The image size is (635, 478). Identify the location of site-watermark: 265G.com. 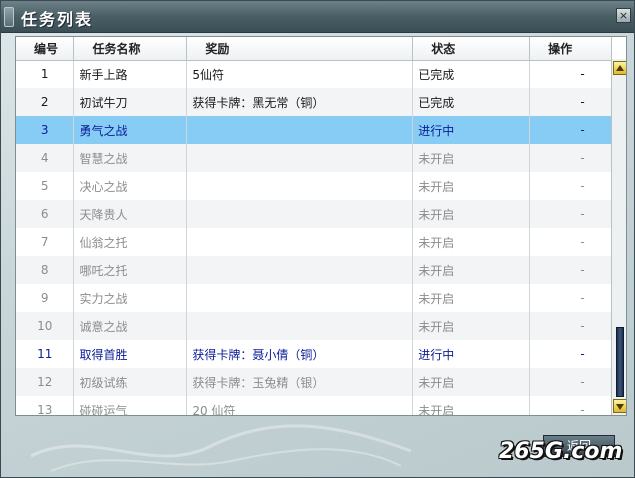
(561, 451).